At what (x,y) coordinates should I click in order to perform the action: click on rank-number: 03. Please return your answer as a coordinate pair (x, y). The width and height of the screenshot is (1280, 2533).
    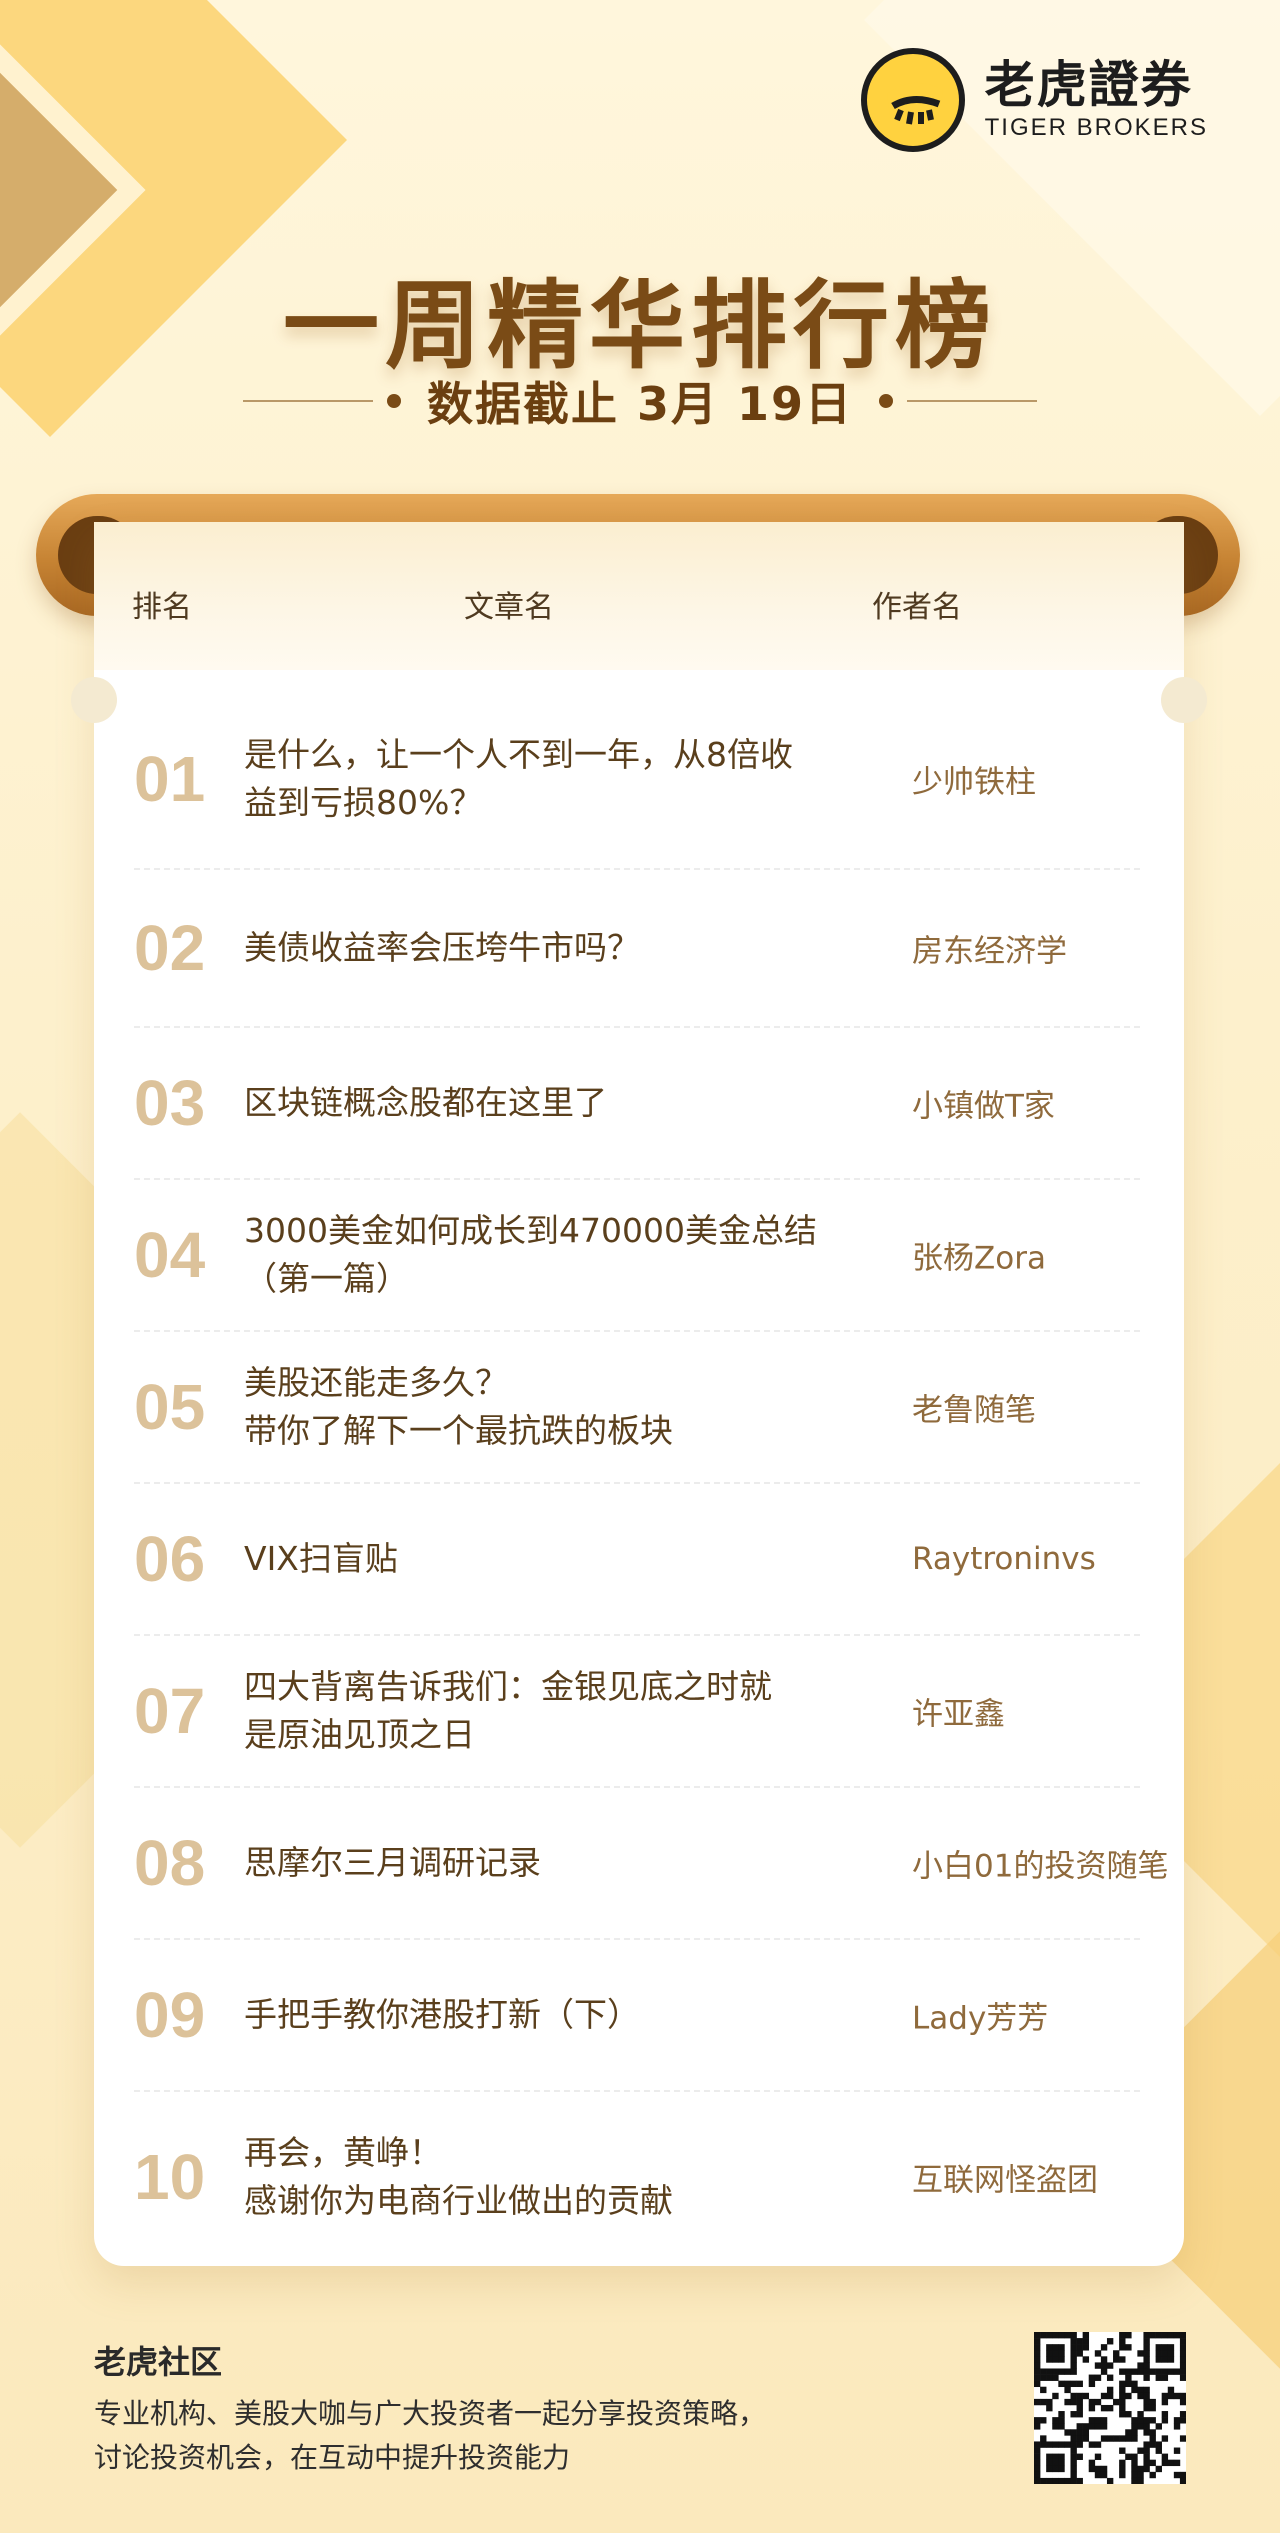
    Looking at the image, I should click on (170, 1103).